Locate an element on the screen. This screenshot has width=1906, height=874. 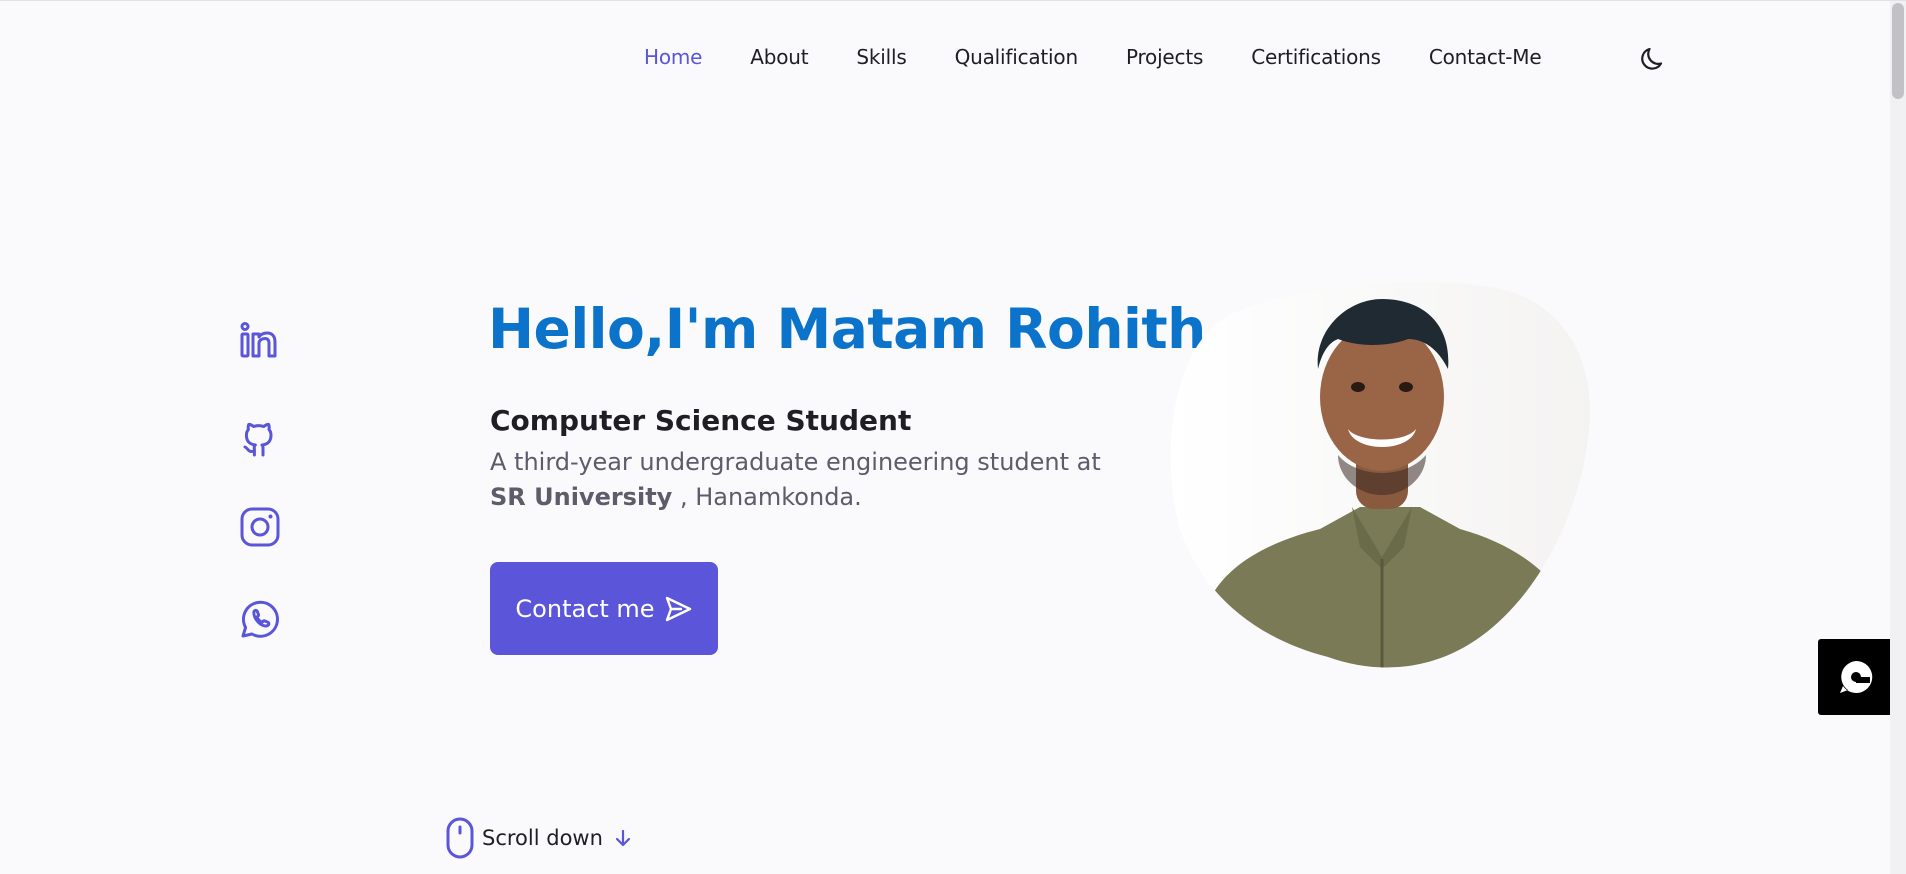
nav-contact-me: Contact-Me is located at coordinates (1485, 57).